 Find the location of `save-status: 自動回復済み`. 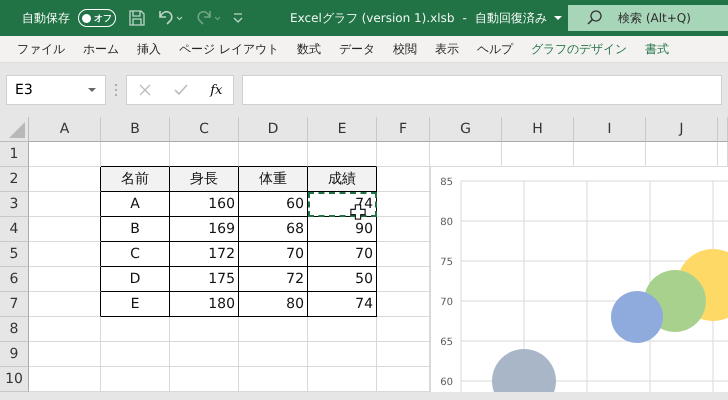

save-status: 自動回復済み is located at coordinates (510, 18).